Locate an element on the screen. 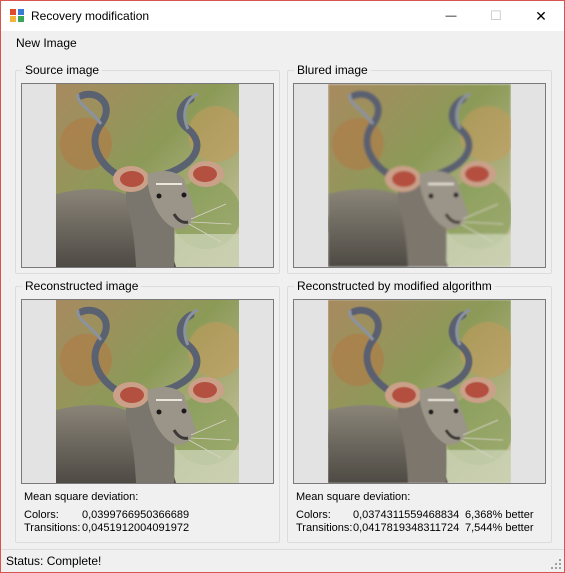 The height and width of the screenshot is (573, 565). status-bar: Status: Complete! is located at coordinates (282, 560).